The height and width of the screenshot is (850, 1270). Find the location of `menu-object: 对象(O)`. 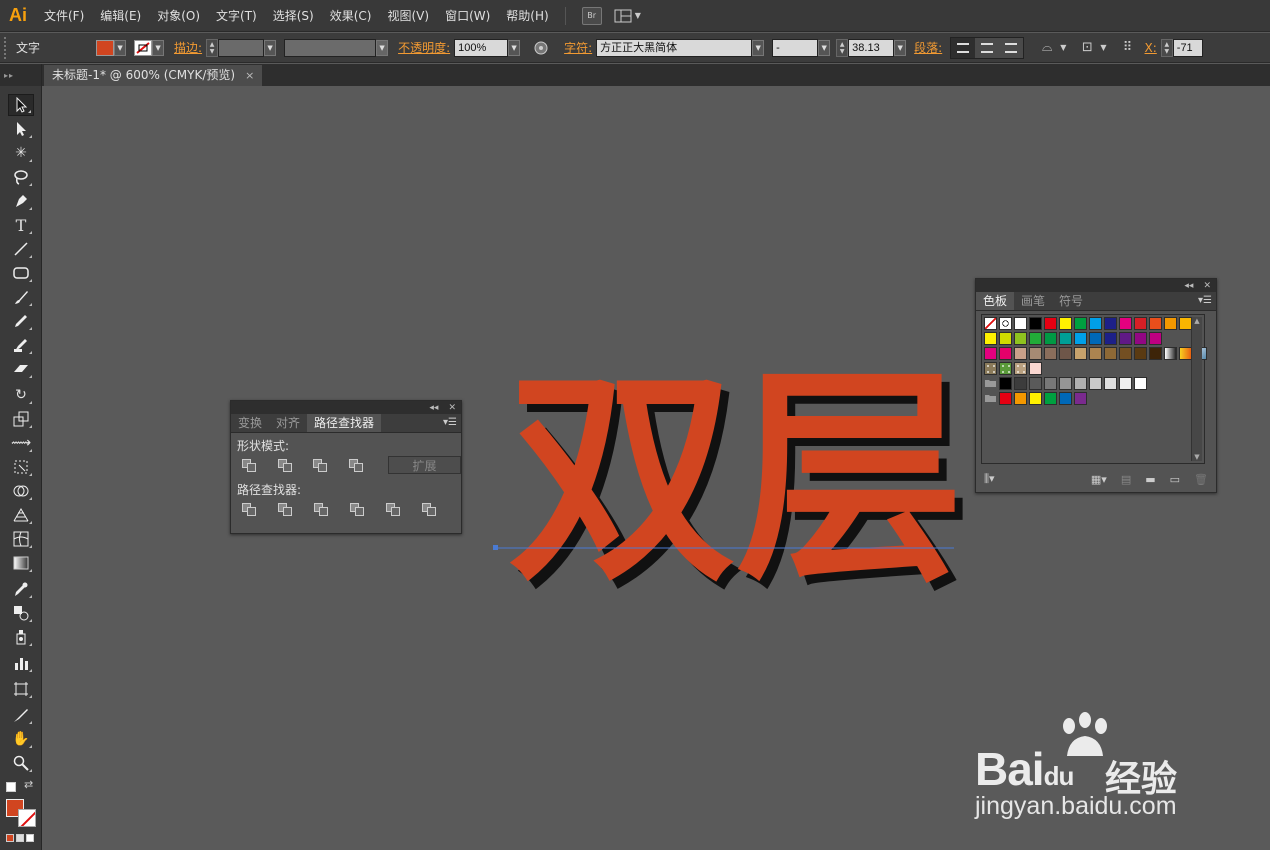

menu-object: 对象(O) is located at coordinates (178, 16).